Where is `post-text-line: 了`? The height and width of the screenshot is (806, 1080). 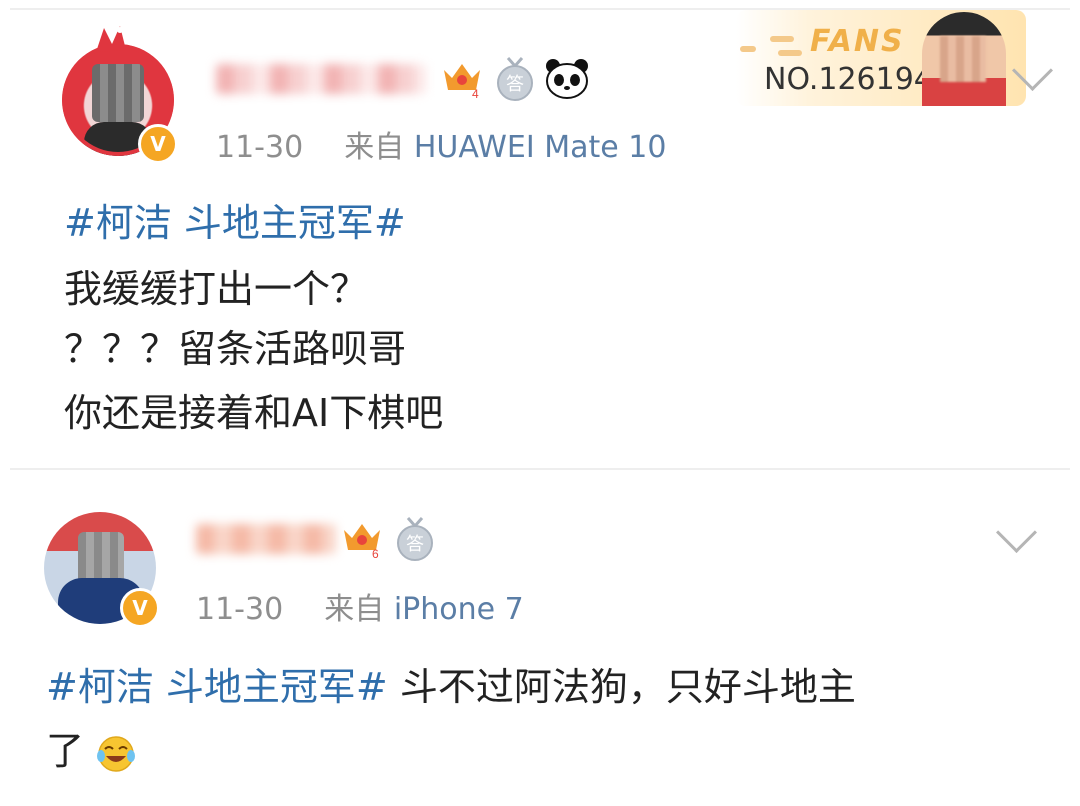 post-text-line: 了 is located at coordinates (91, 751).